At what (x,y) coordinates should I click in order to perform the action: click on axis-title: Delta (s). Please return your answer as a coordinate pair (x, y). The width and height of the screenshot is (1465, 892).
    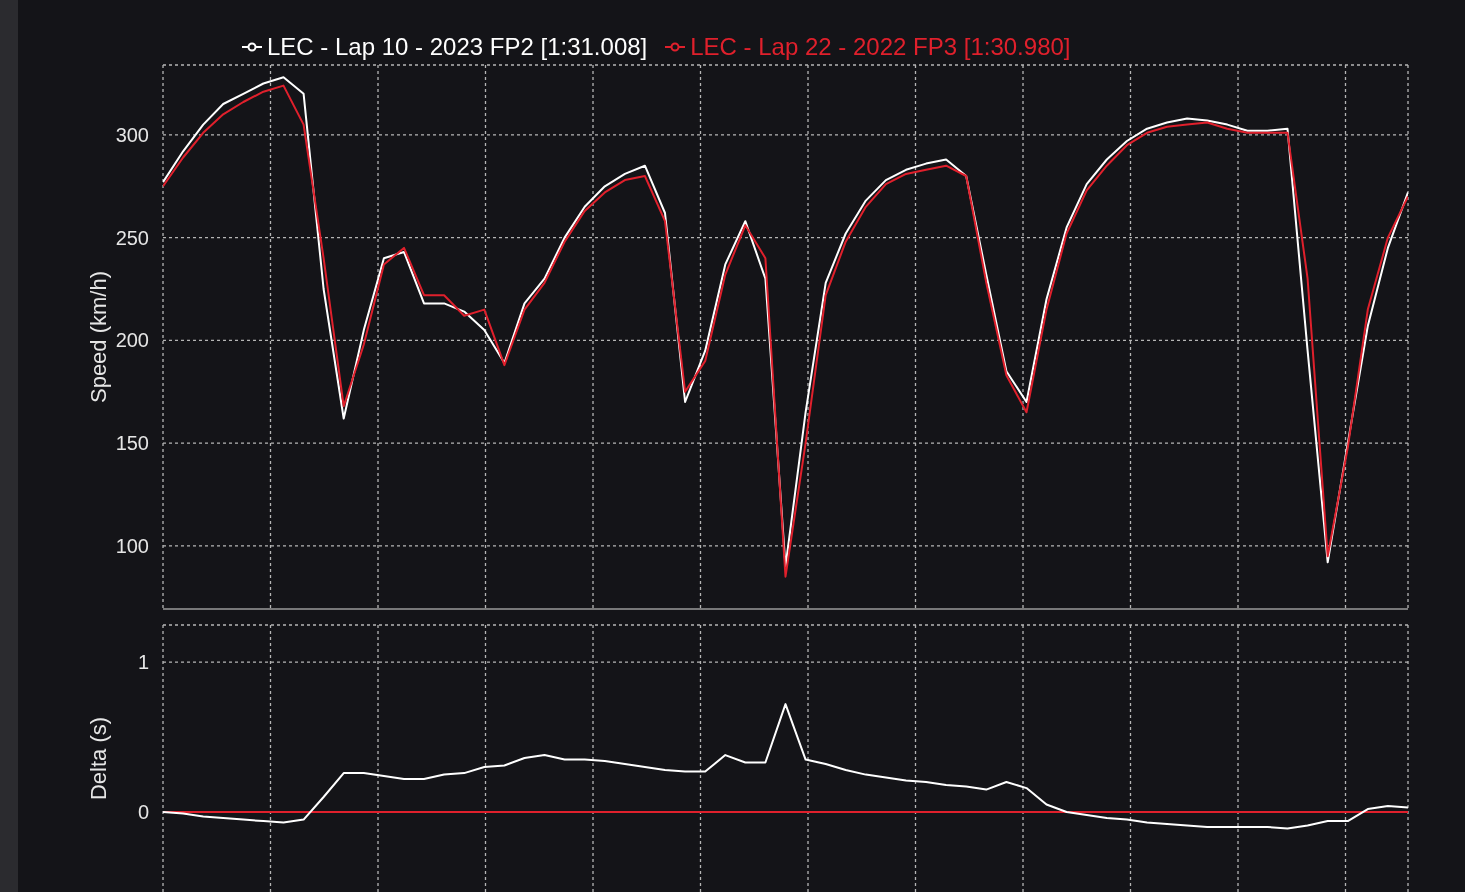
    Looking at the image, I should click on (98, 758).